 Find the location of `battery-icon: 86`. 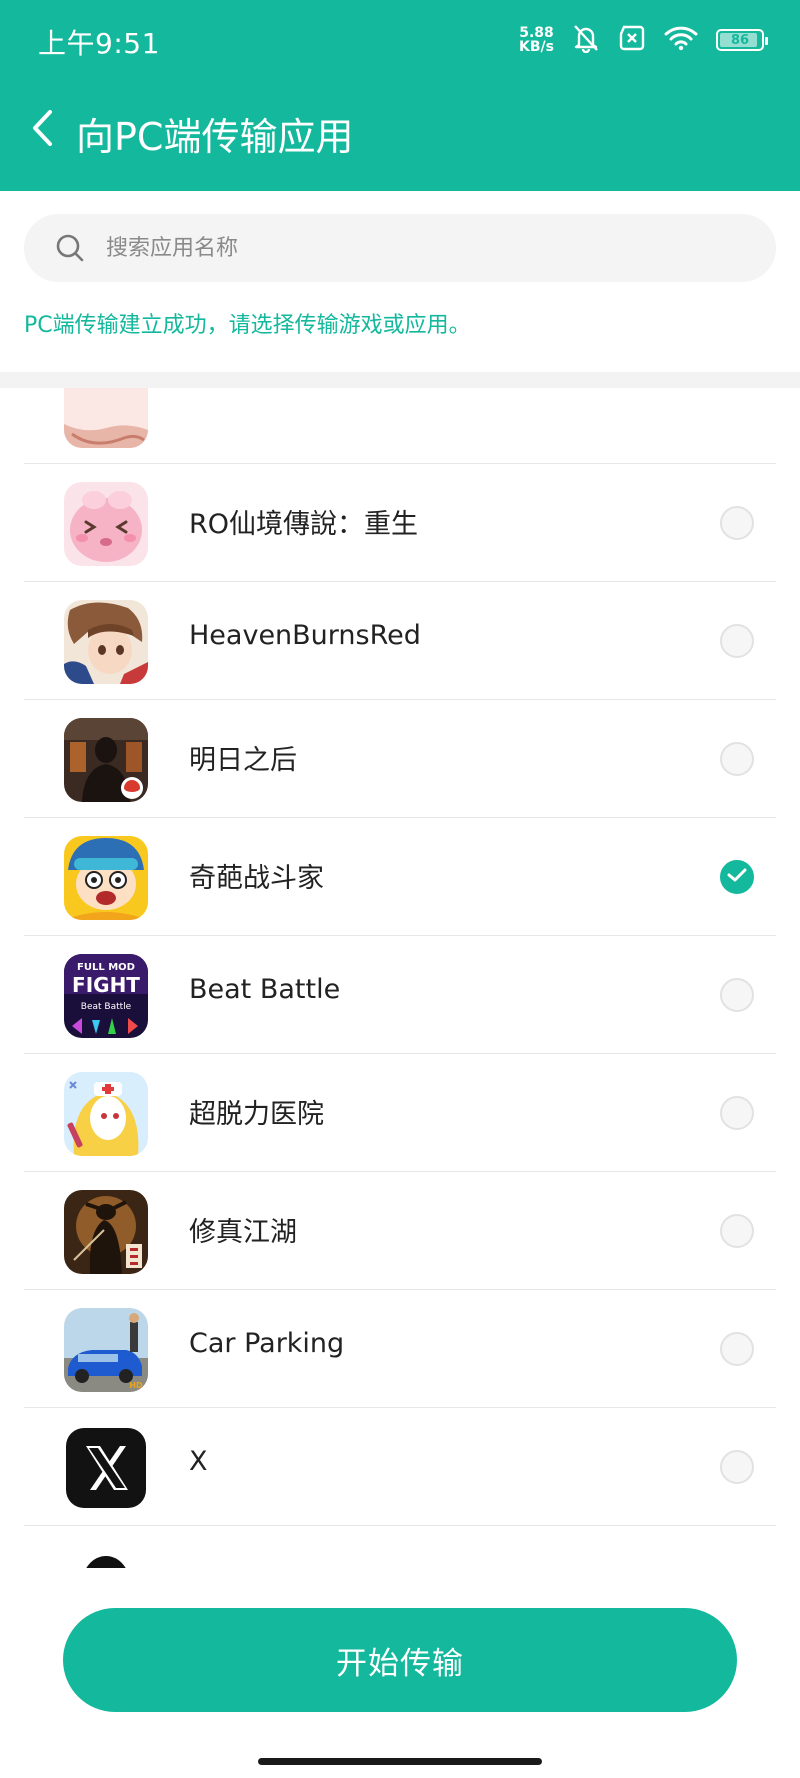

battery-icon: 86 is located at coordinates (742, 40).